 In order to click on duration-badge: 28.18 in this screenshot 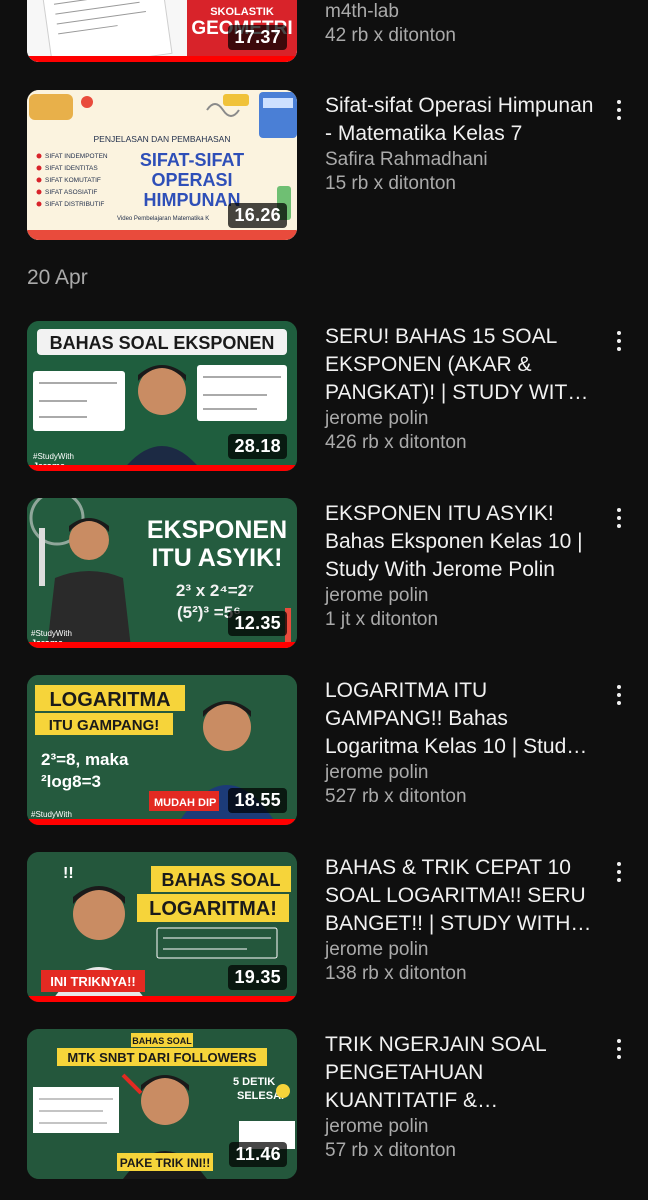, I will do `click(257, 446)`.